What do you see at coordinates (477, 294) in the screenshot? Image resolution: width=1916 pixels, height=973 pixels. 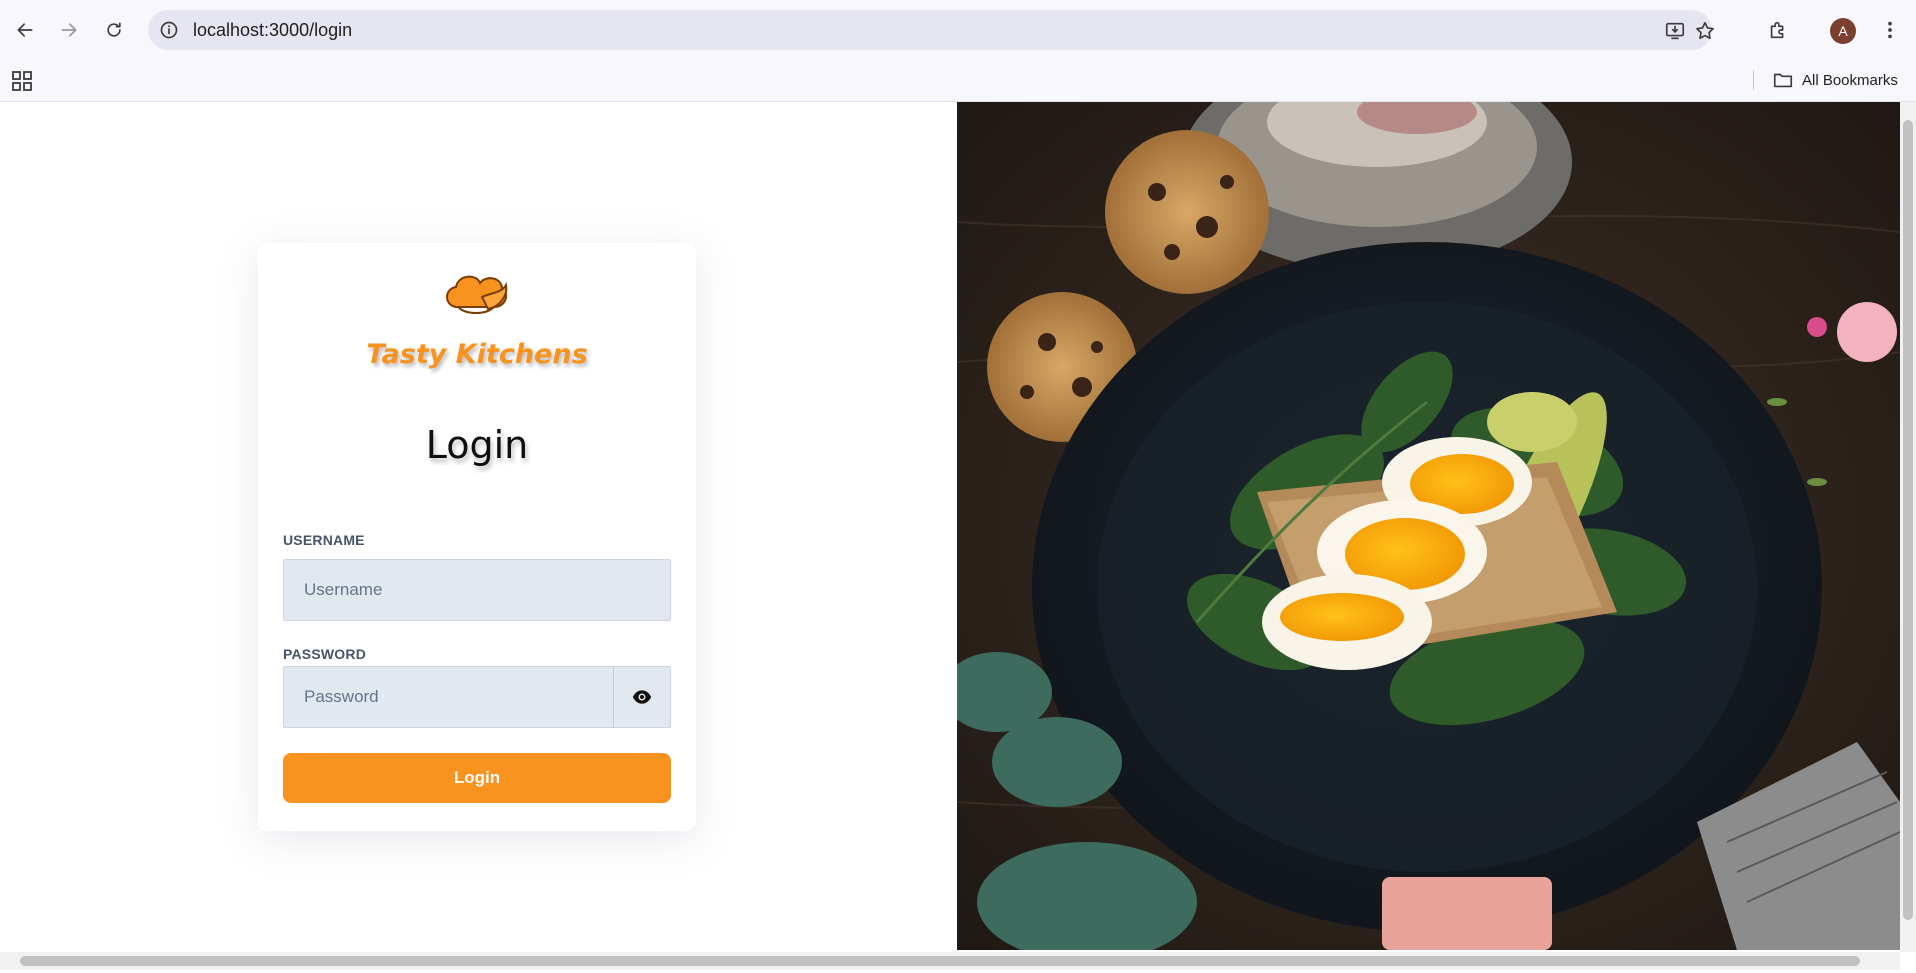 I see `chef-hat-logo-icon` at bounding box center [477, 294].